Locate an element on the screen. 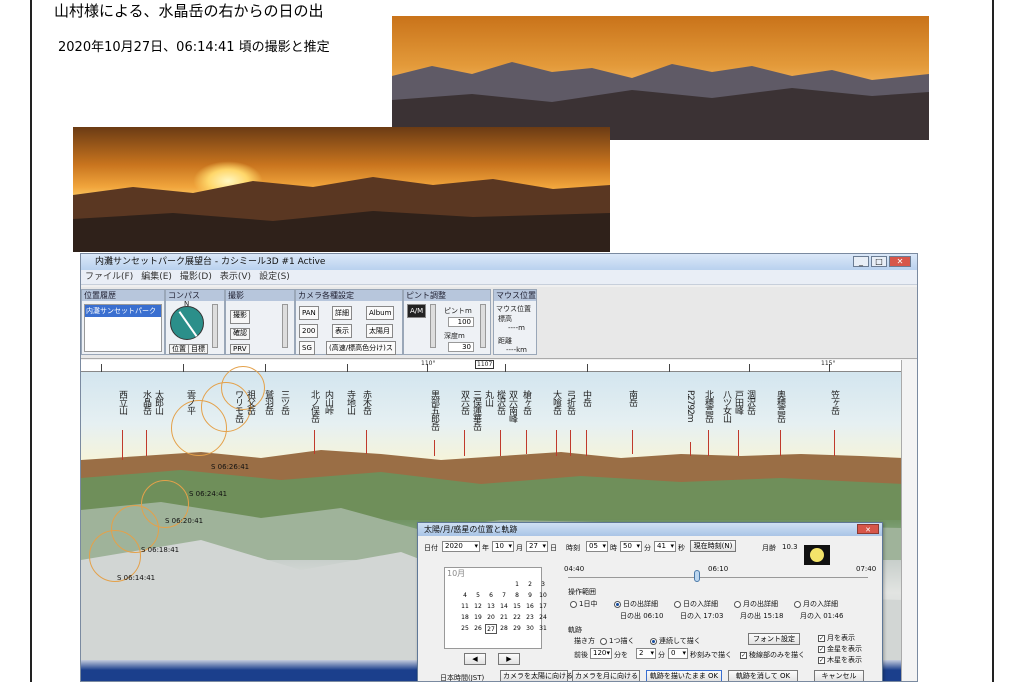 The height and width of the screenshot is (682, 1024). range-option-allday: 1日中 is located at coordinates (583, 604).